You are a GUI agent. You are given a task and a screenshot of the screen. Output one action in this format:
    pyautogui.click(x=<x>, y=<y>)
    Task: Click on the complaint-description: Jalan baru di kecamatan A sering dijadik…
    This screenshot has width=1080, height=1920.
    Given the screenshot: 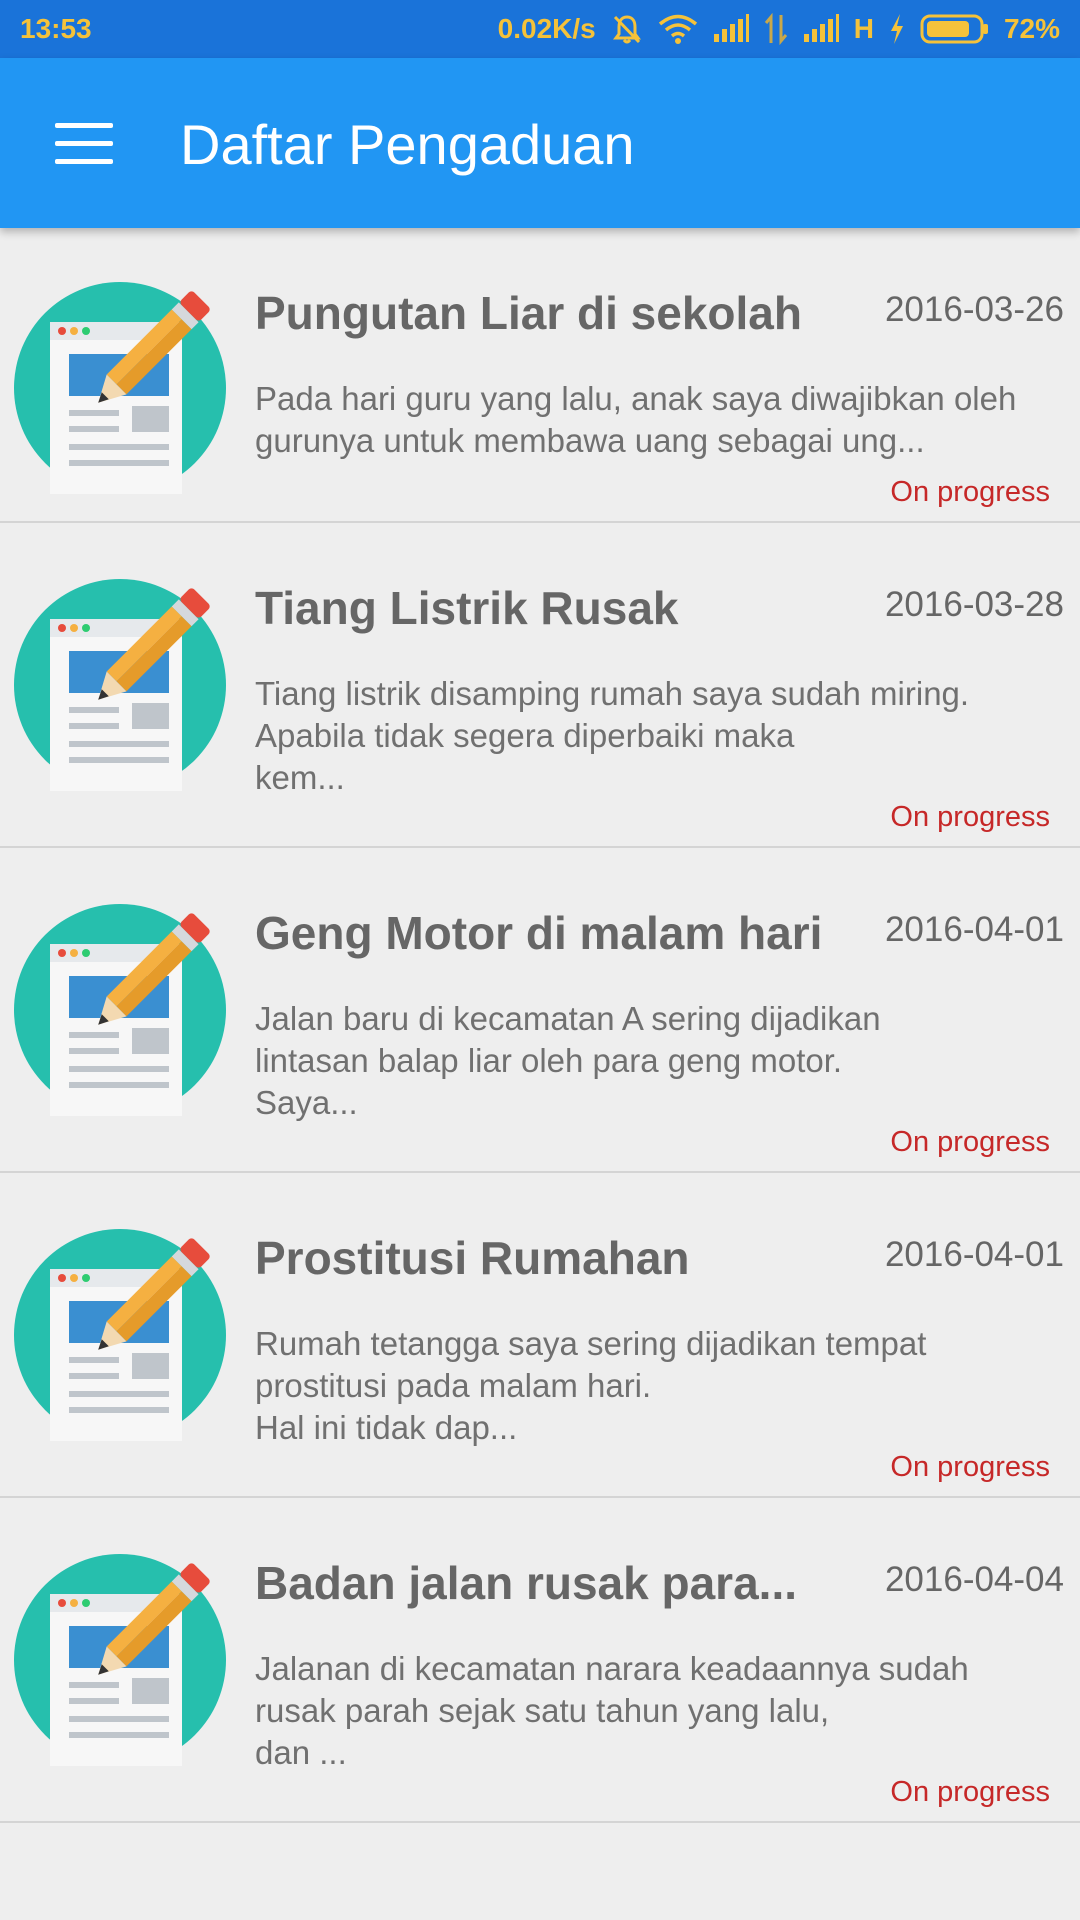 What is the action you would take?
    pyautogui.click(x=568, y=1060)
    